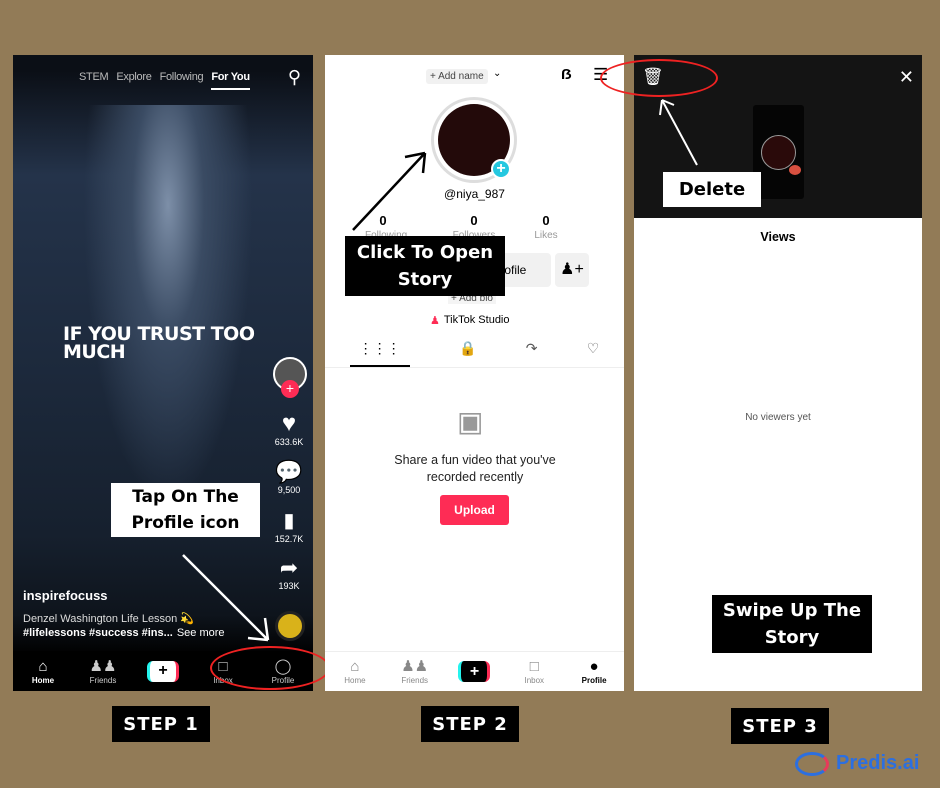 This screenshot has height=788, width=940. Describe the element at coordinates (389, 191) in the screenshot. I see `arrow-to-avatar` at that location.